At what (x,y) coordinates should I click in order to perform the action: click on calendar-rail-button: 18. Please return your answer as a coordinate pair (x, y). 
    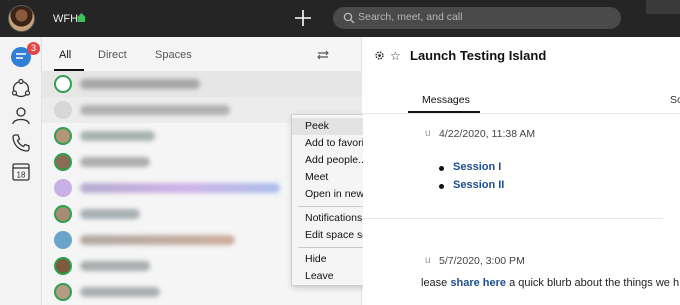
    Looking at the image, I should click on (21, 172).